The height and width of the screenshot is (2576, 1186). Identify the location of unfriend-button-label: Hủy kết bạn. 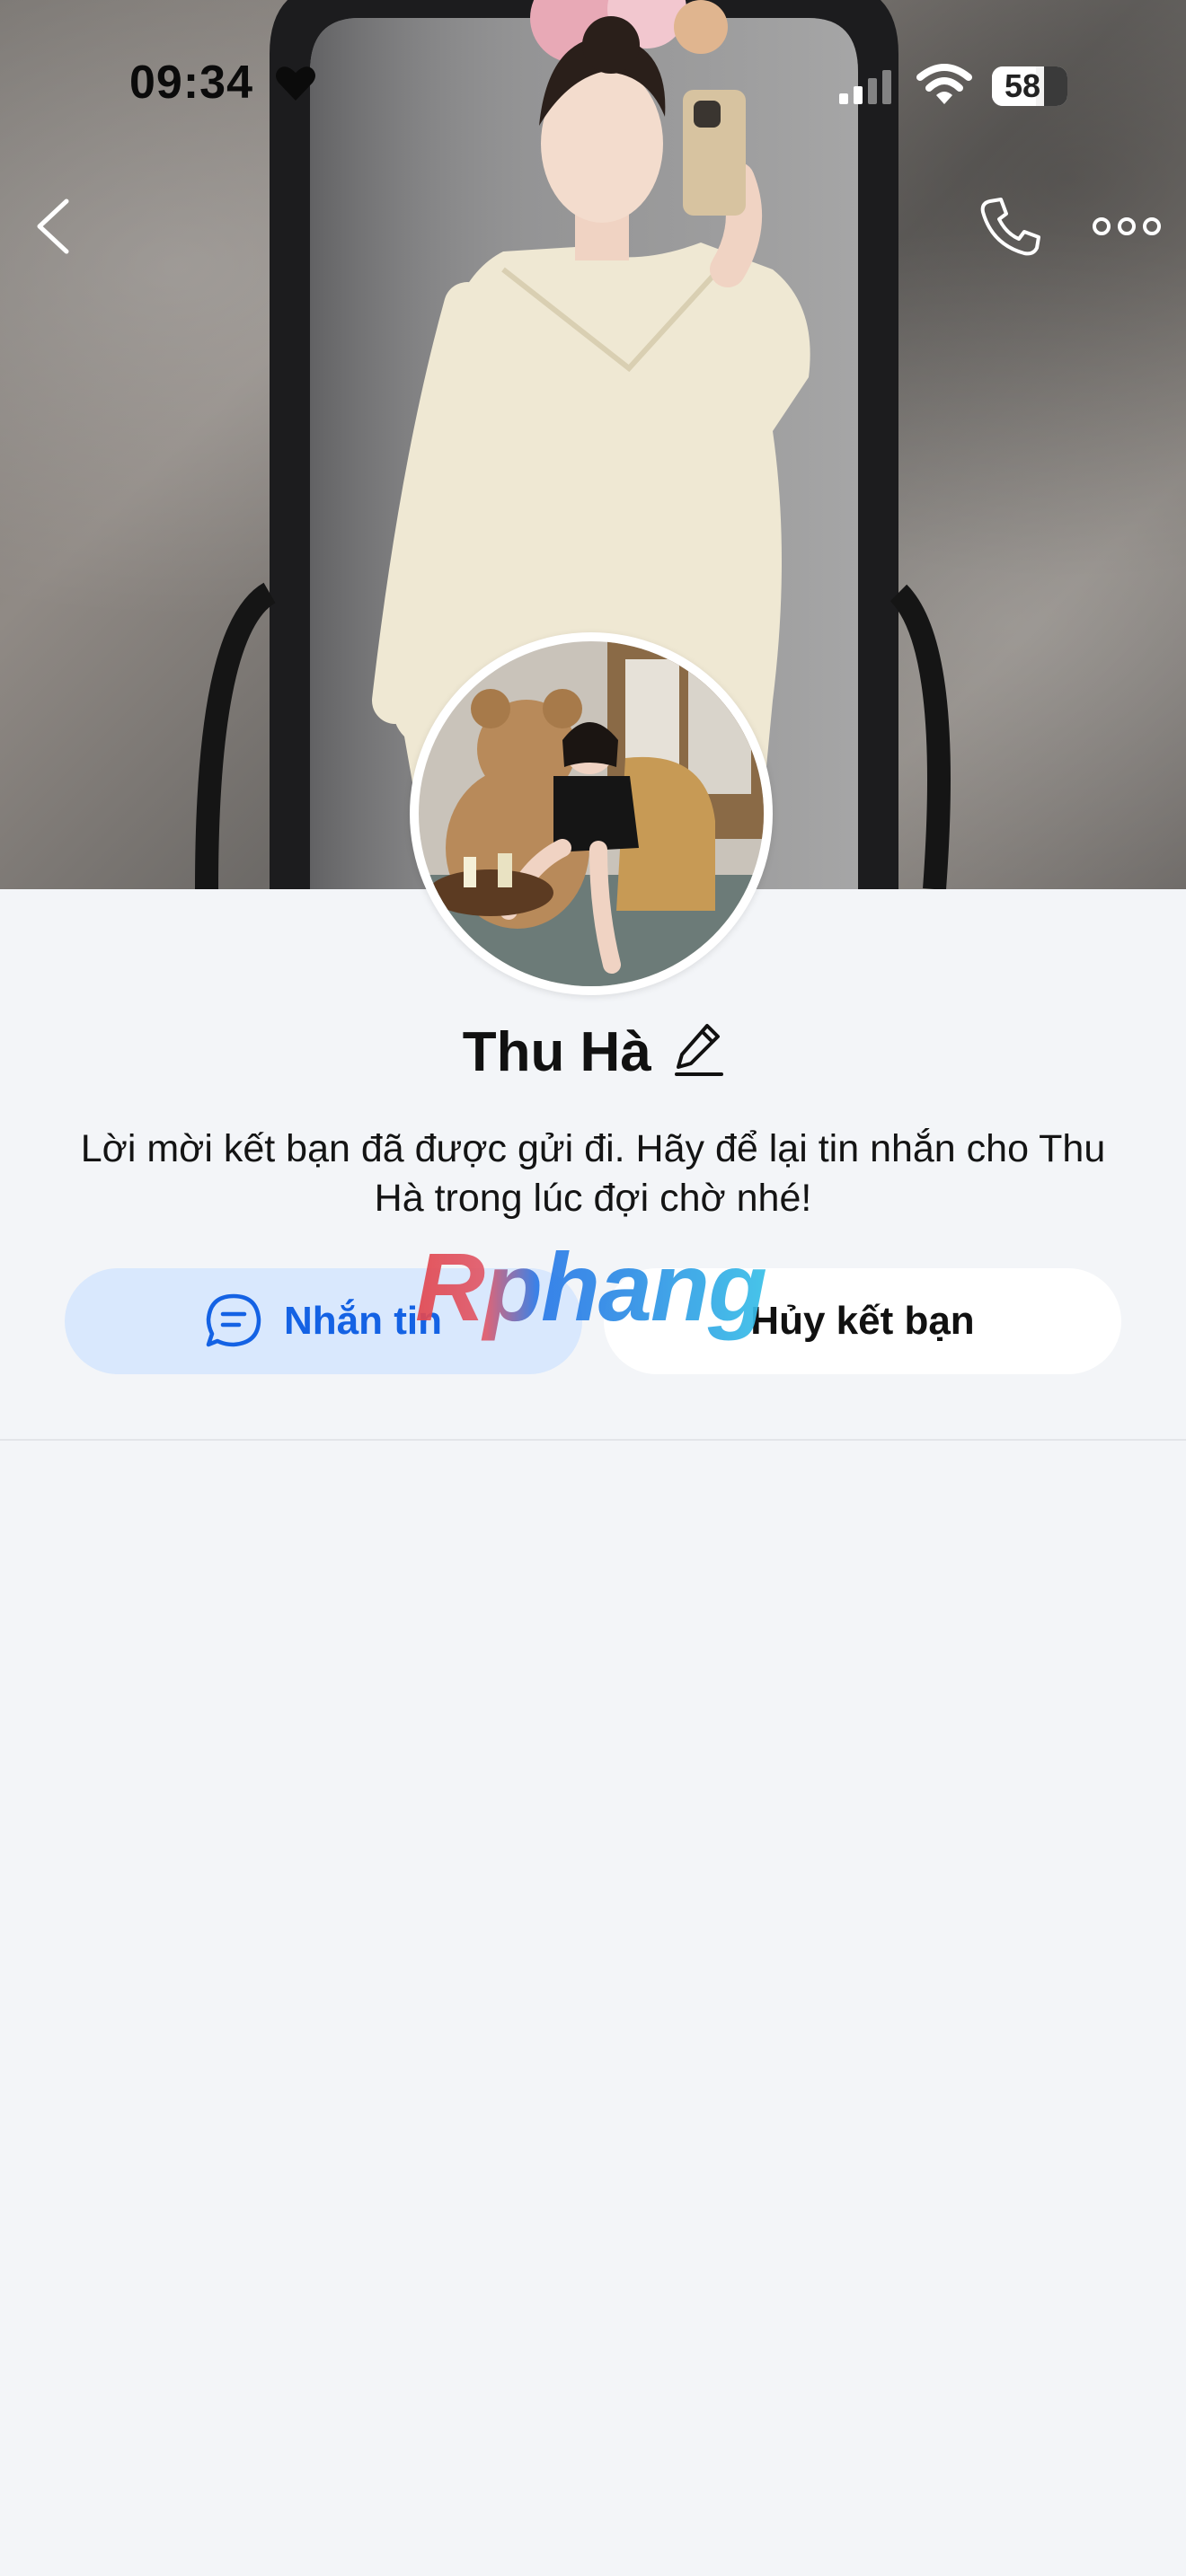
(862, 1321).